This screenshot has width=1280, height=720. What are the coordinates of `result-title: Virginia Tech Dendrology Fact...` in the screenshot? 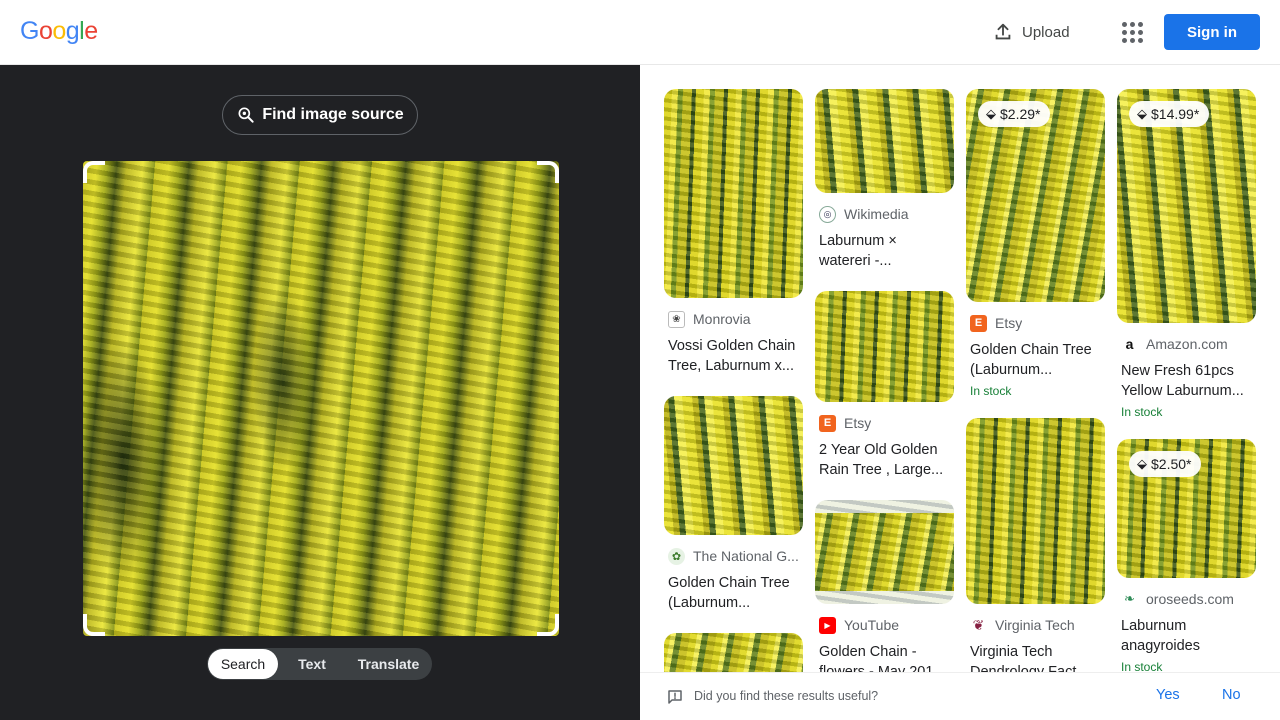 It's located at (1035, 657).